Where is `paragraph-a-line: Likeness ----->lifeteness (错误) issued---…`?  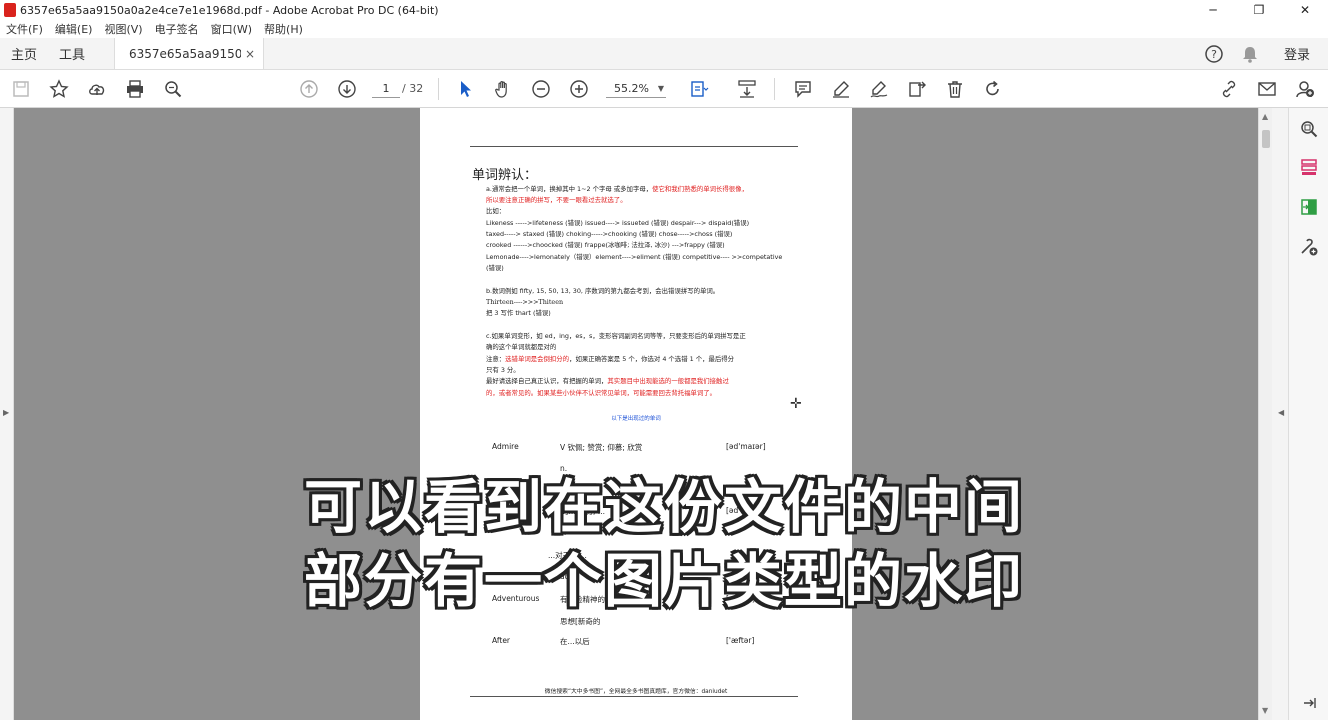 paragraph-a-line: Likeness ----->lifeteness (错误) issued---… is located at coordinates (618, 223).